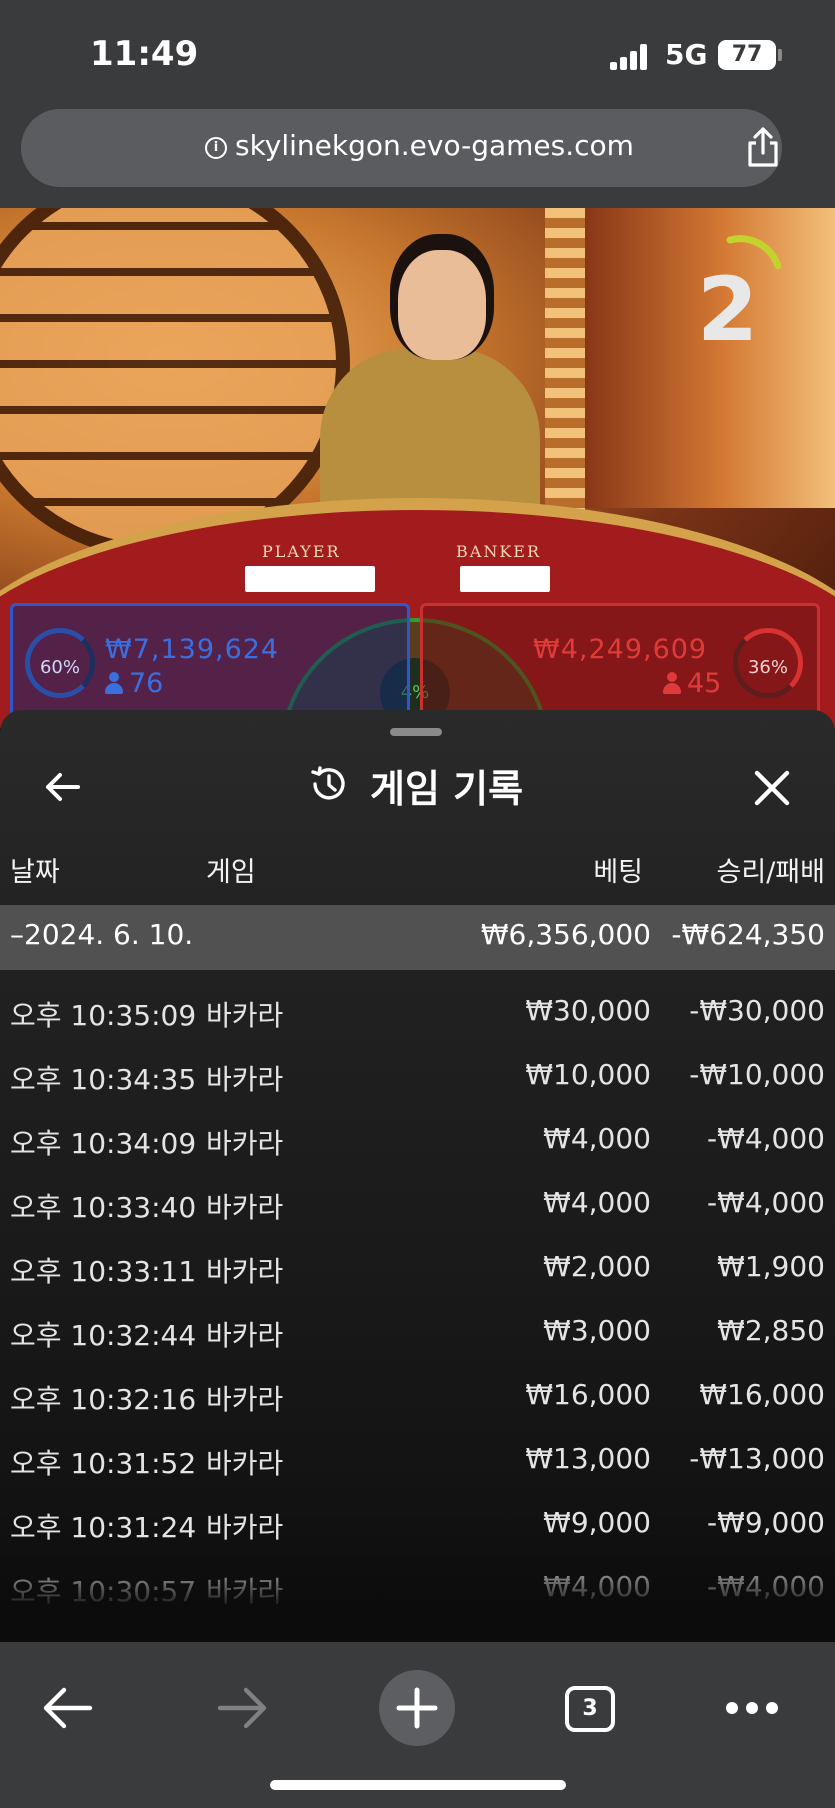  What do you see at coordinates (757, 1458) in the screenshot?
I see `row-result: -₩13,000` at bounding box center [757, 1458].